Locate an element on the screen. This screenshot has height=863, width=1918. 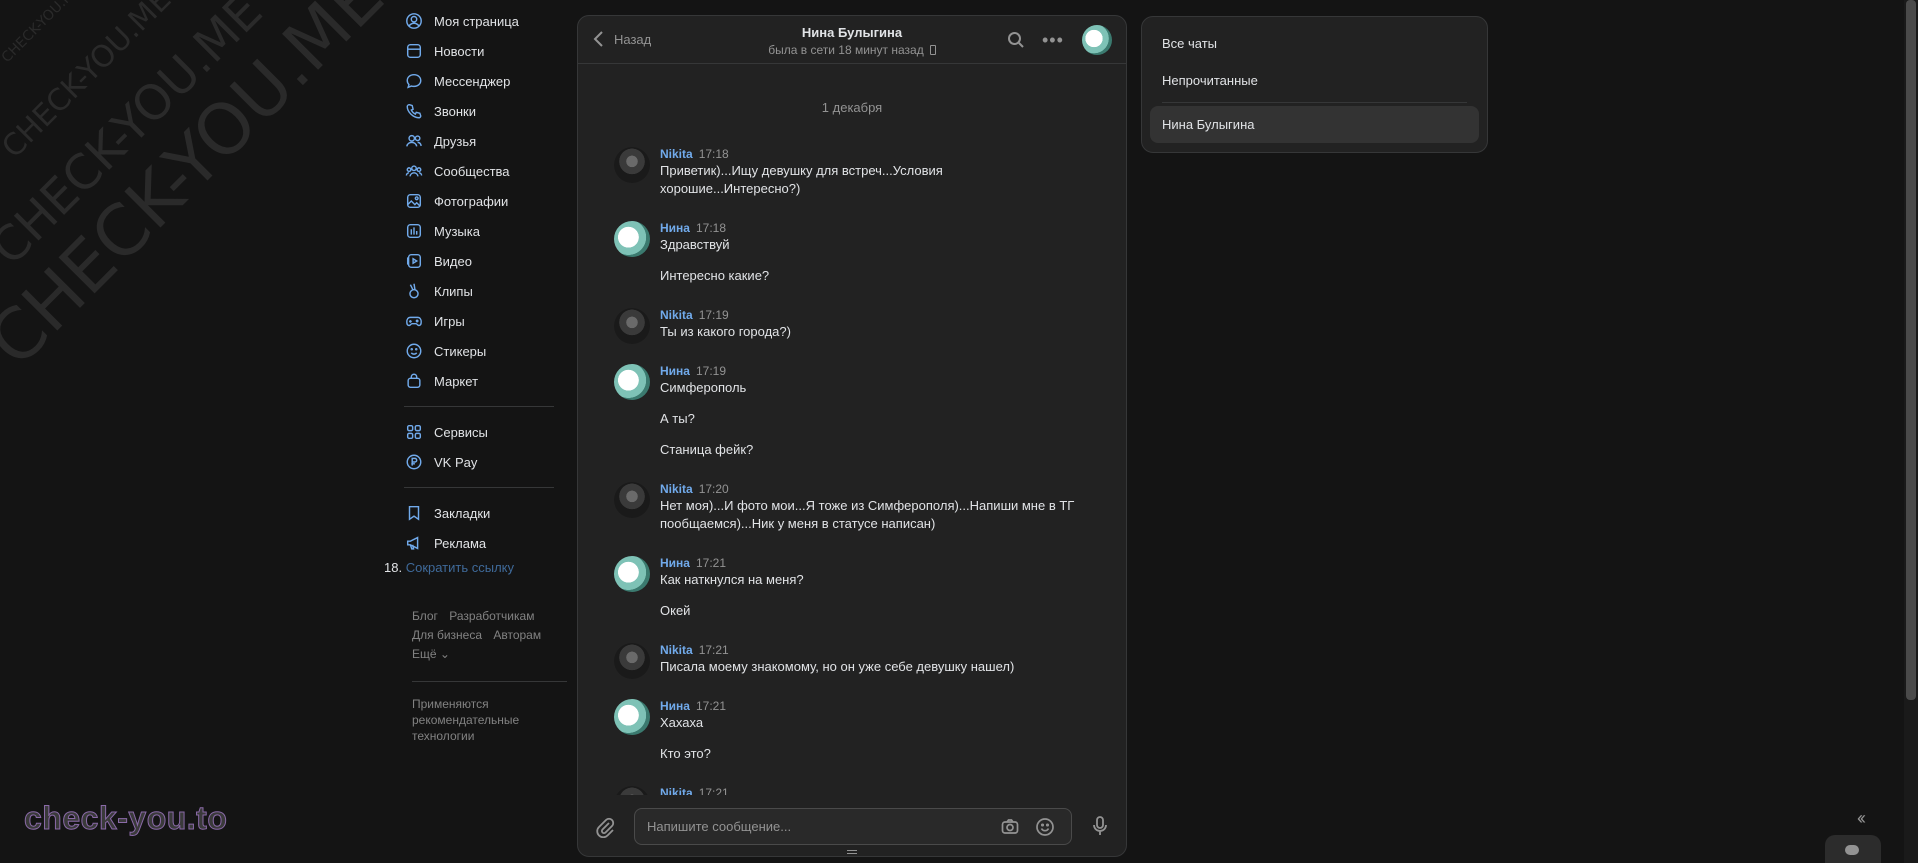
emoji-button is located at coordinates (1045, 828).